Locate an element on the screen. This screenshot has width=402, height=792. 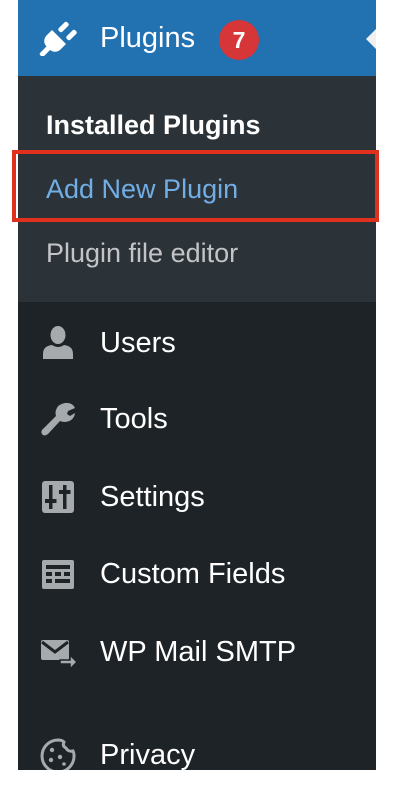
menu-item-settings-label: Settings is located at coordinates (152, 497).